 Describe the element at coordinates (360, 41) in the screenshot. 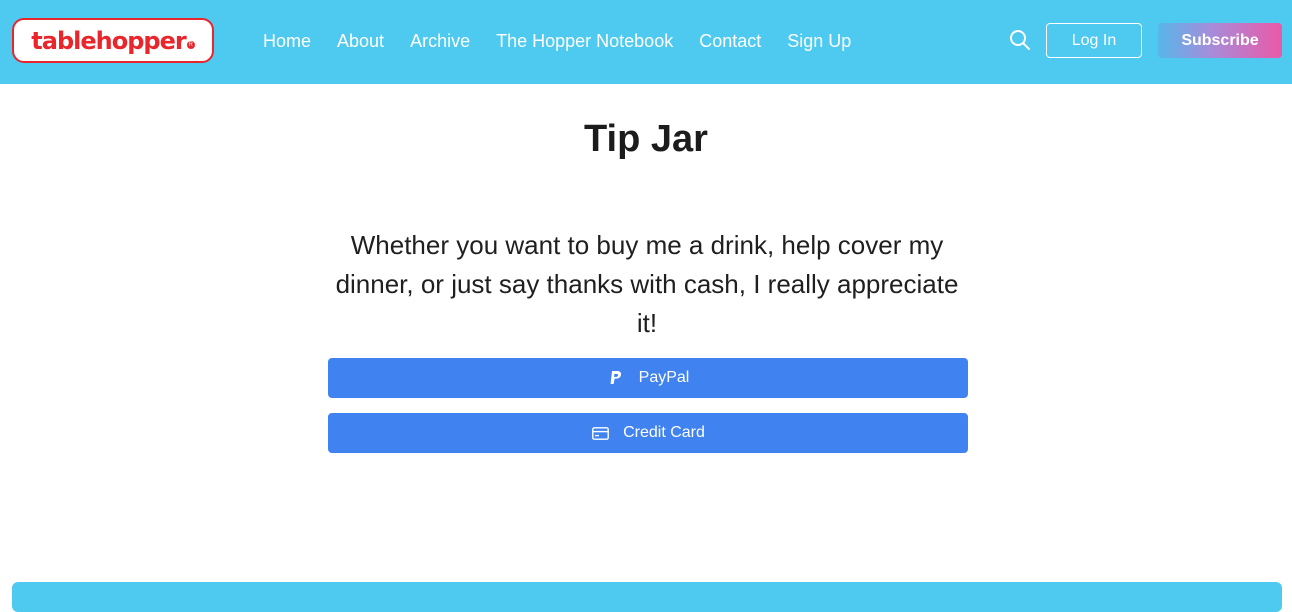

I see `nav-about: About` at that location.